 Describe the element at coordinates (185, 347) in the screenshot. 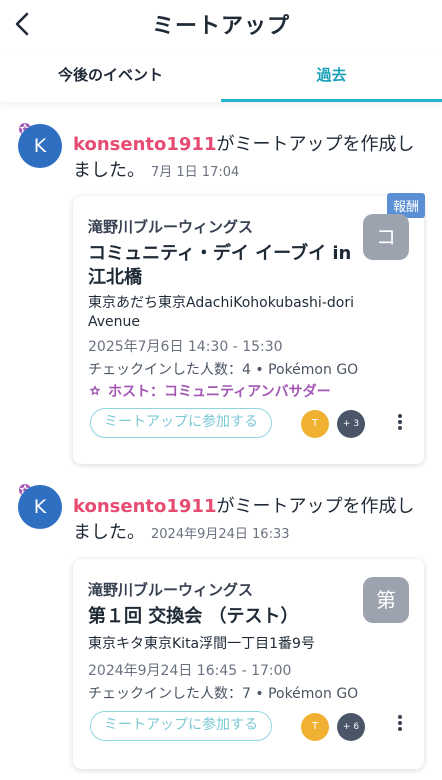

I see `event-datetime: 2025年7月6日 14:30 - 15:30` at that location.